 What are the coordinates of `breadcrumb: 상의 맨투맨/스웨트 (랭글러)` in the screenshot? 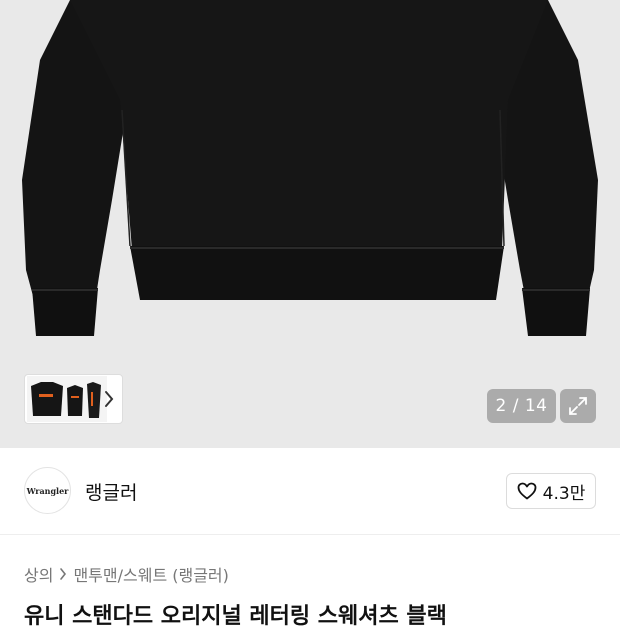 It's located at (126, 574).